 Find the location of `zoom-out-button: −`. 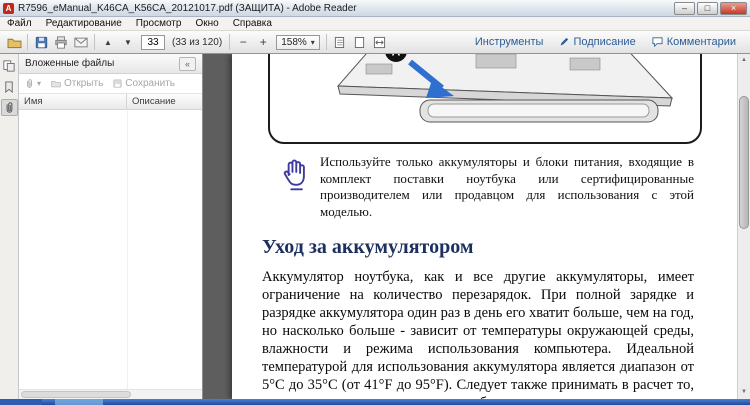

zoom-out-button: − is located at coordinates (243, 42).